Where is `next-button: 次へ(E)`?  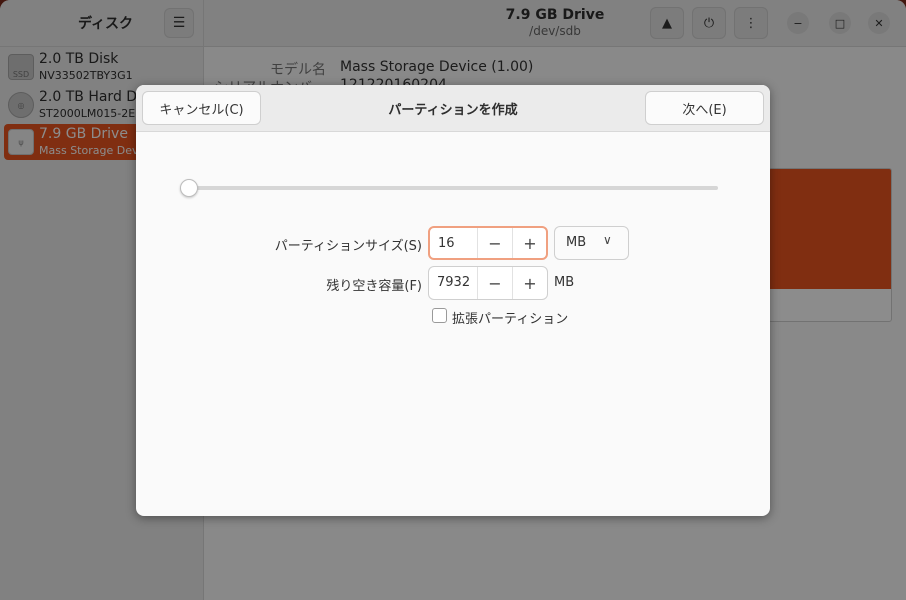 next-button: 次へ(E) is located at coordinates (704, 108).